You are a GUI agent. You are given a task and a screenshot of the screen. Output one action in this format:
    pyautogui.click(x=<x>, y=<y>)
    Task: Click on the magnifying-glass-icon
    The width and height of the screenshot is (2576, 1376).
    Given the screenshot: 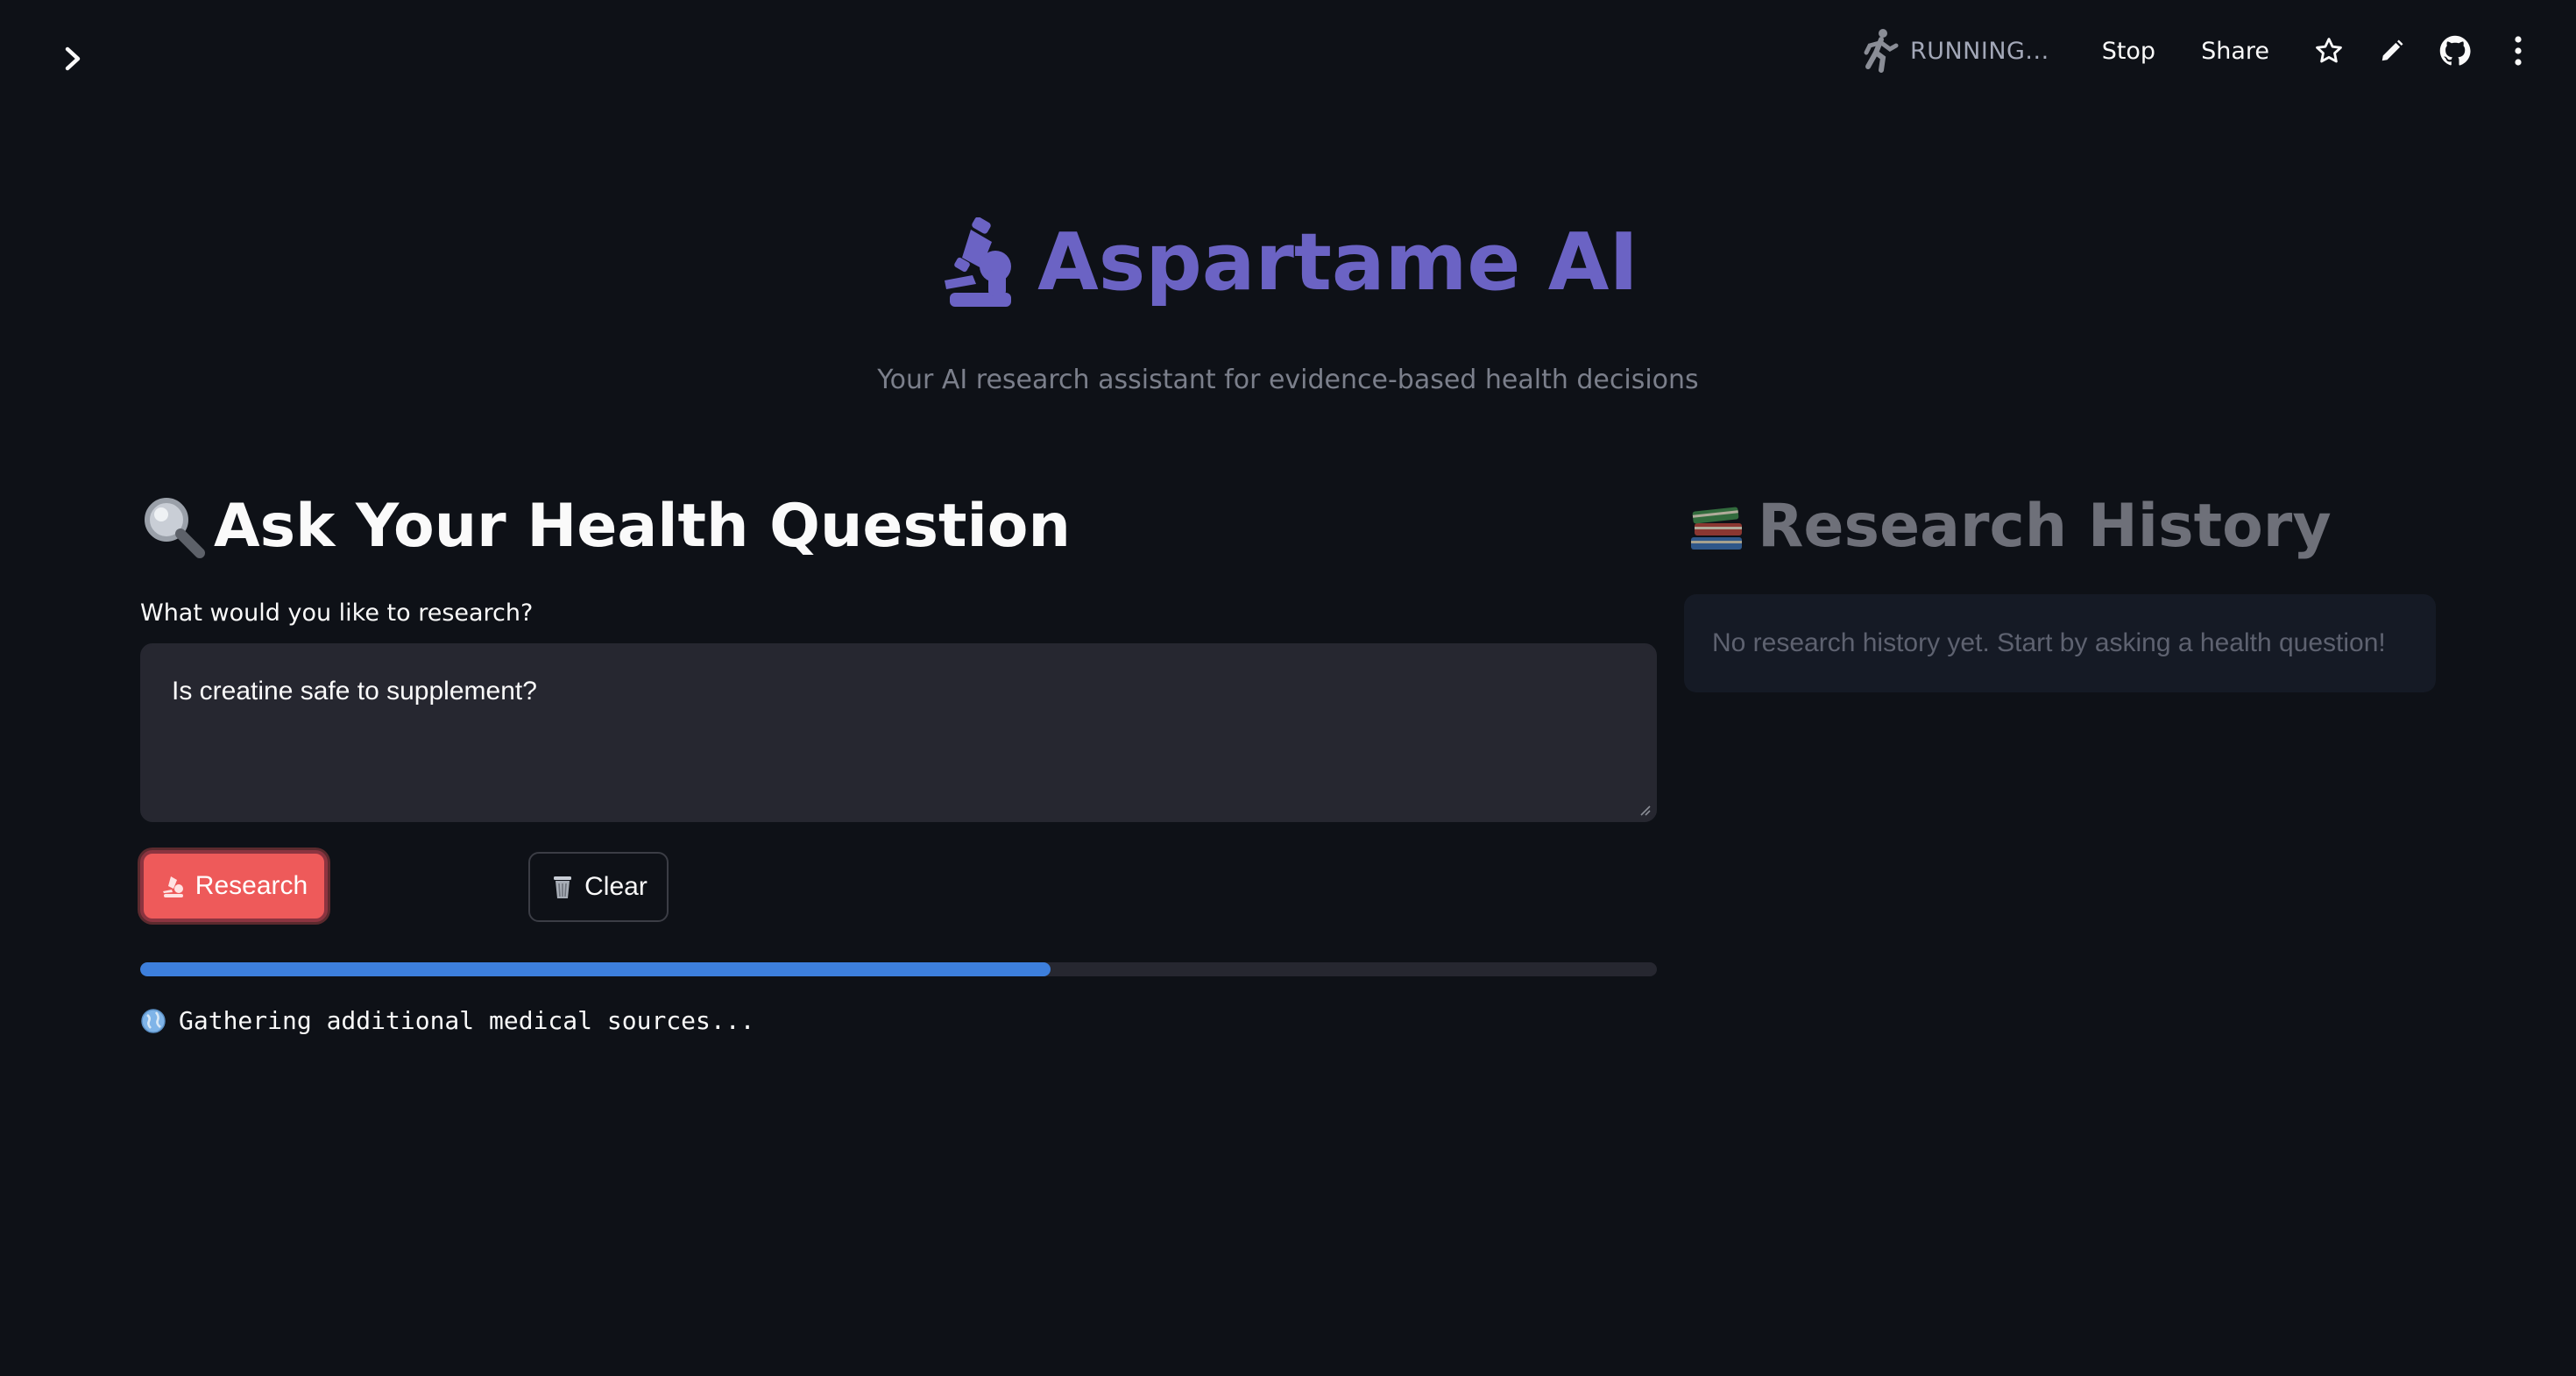 What is the action you would take?
    pyautogui.click(x=175, y=528)
    